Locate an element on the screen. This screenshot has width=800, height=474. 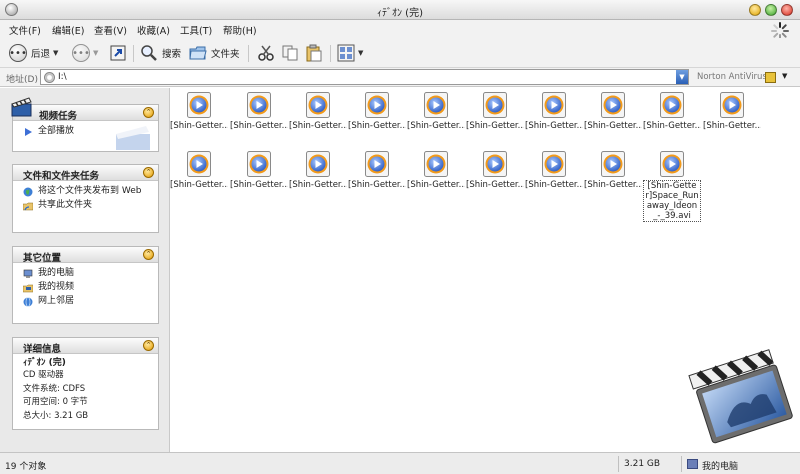
views-button: ▼ is located at coordinates (350, 53).